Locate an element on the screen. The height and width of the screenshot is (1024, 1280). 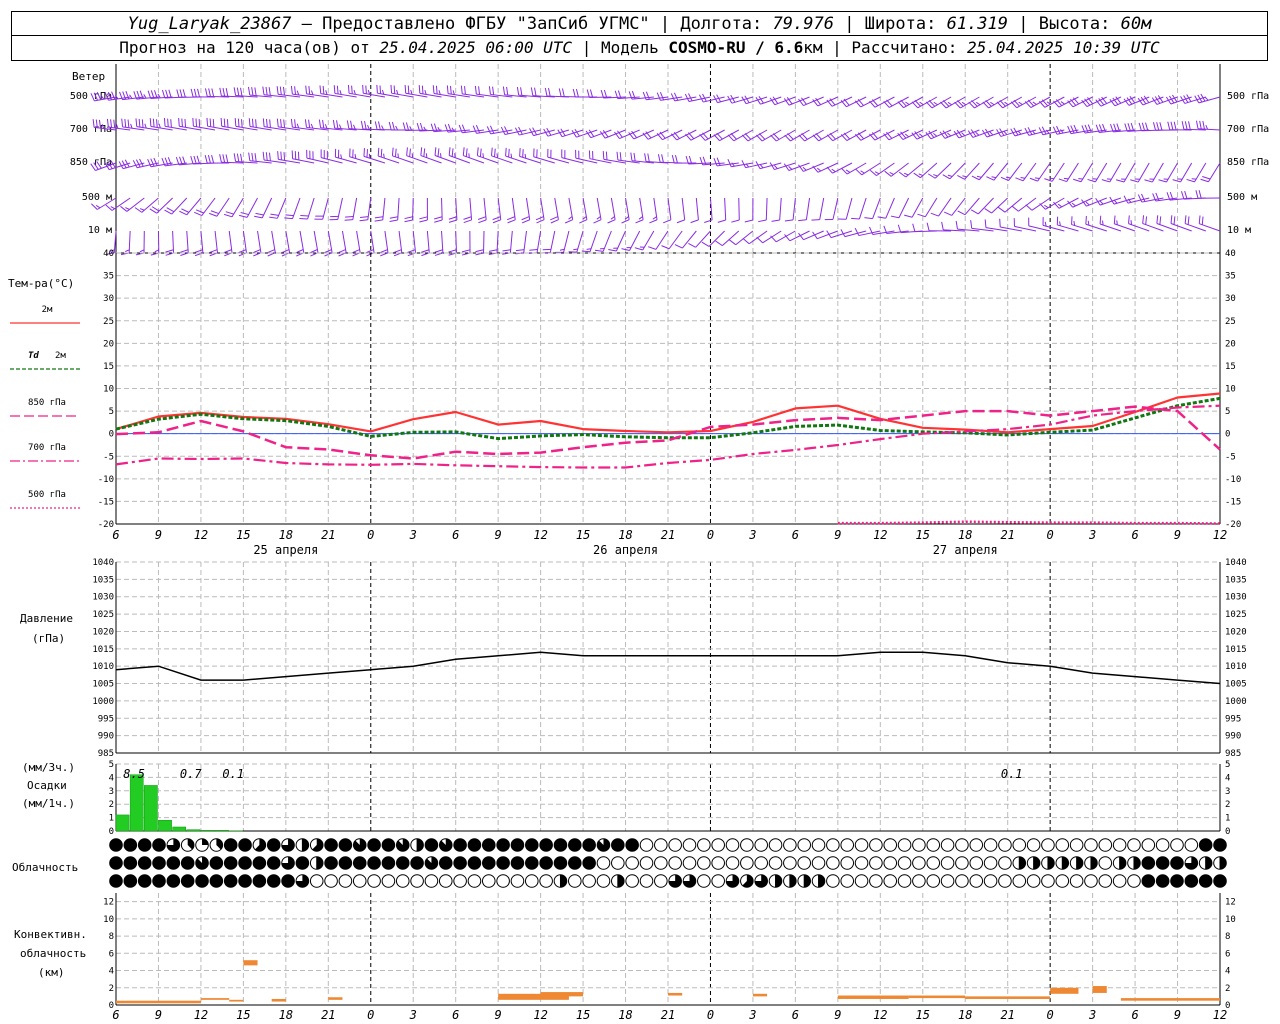
conv-title-1: Конвективн. is located at coordinates (50, 934).